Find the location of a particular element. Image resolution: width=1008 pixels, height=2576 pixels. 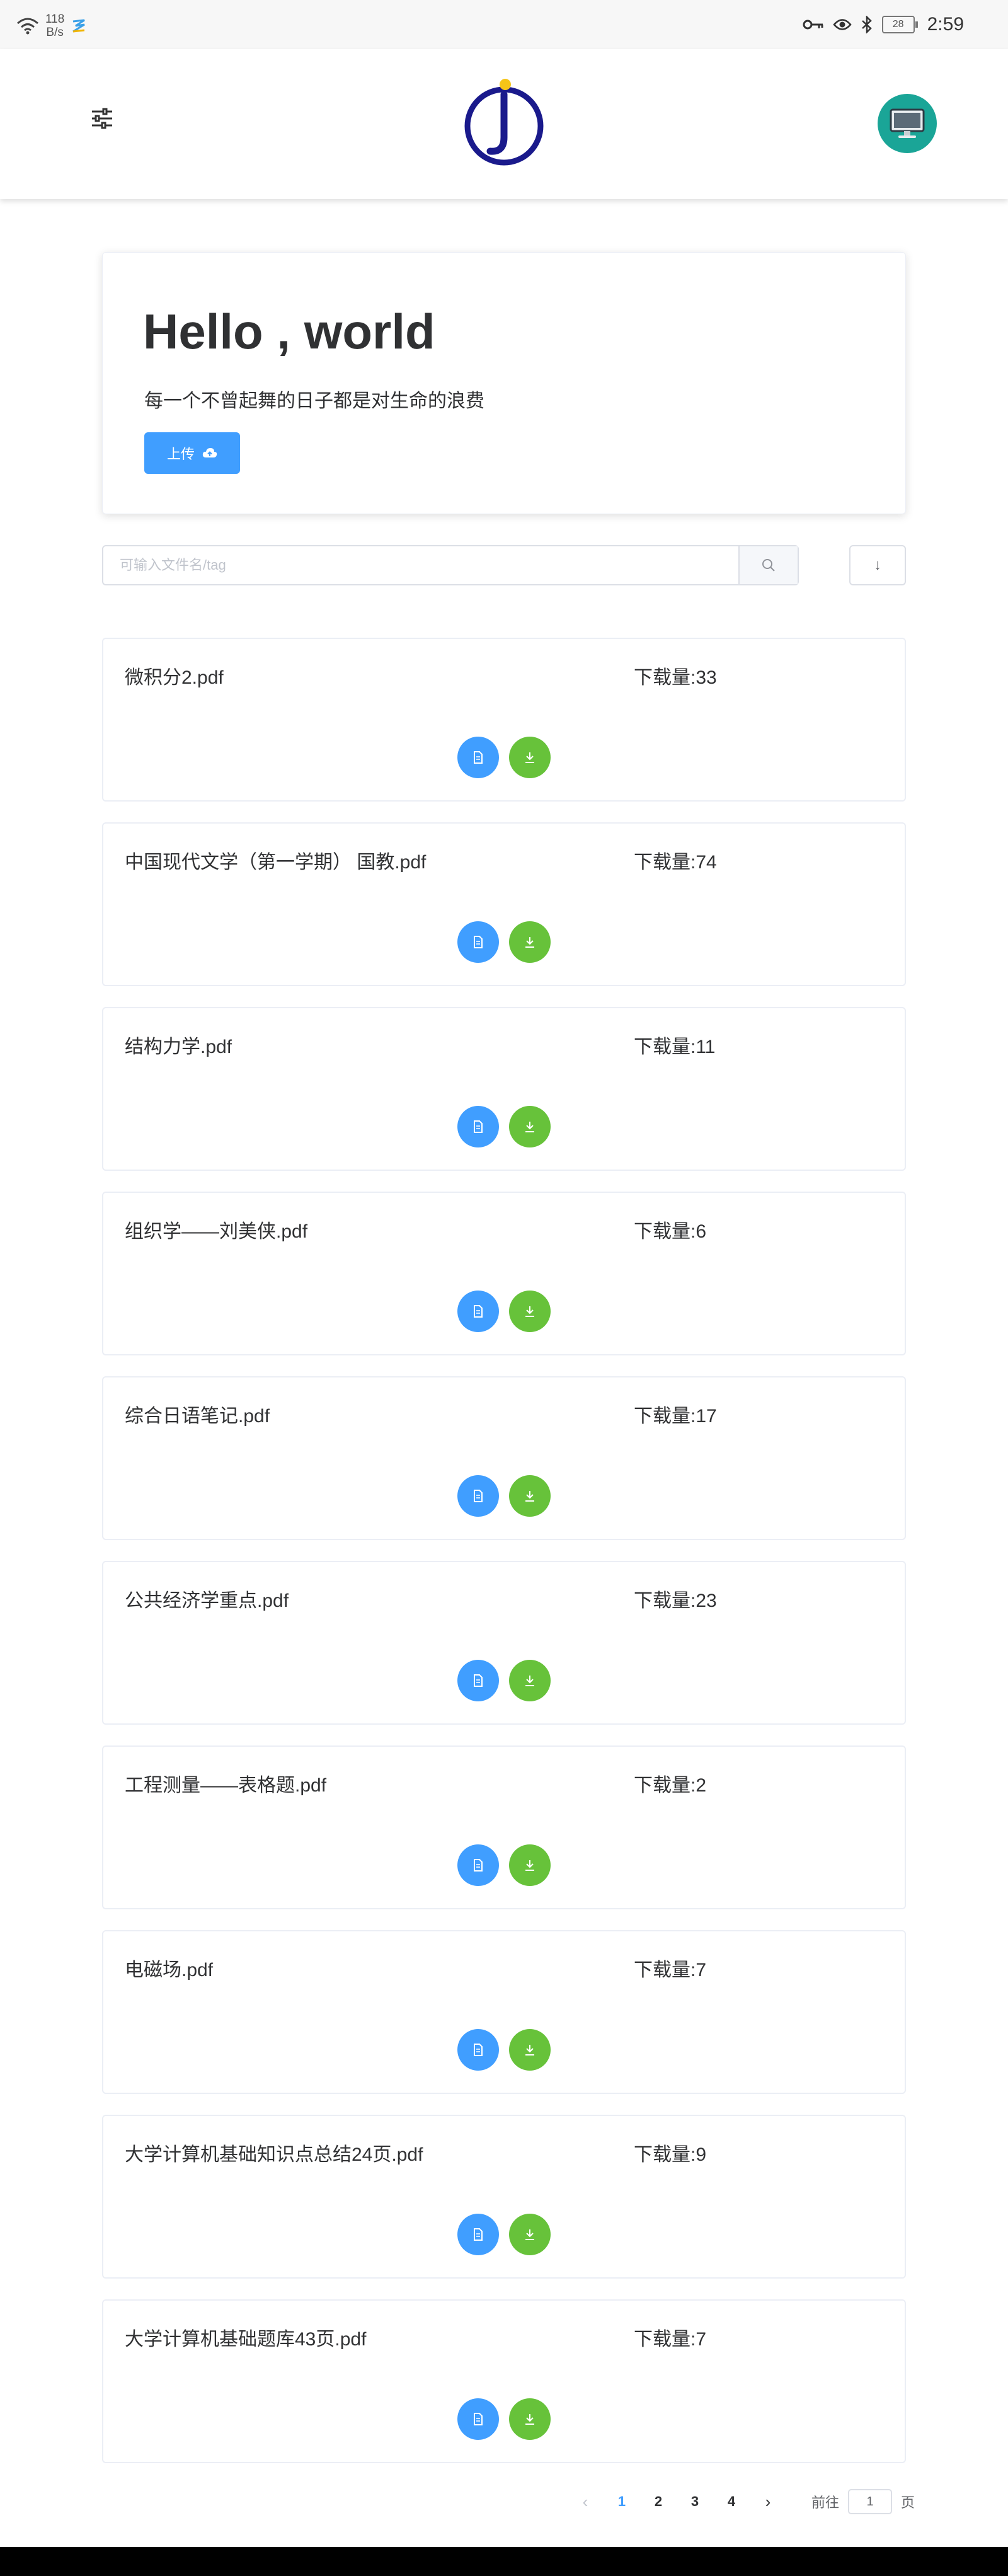

pagination: ‹ 1 2 3 4 › 前往 页 is located at coordinates (741, 2501).